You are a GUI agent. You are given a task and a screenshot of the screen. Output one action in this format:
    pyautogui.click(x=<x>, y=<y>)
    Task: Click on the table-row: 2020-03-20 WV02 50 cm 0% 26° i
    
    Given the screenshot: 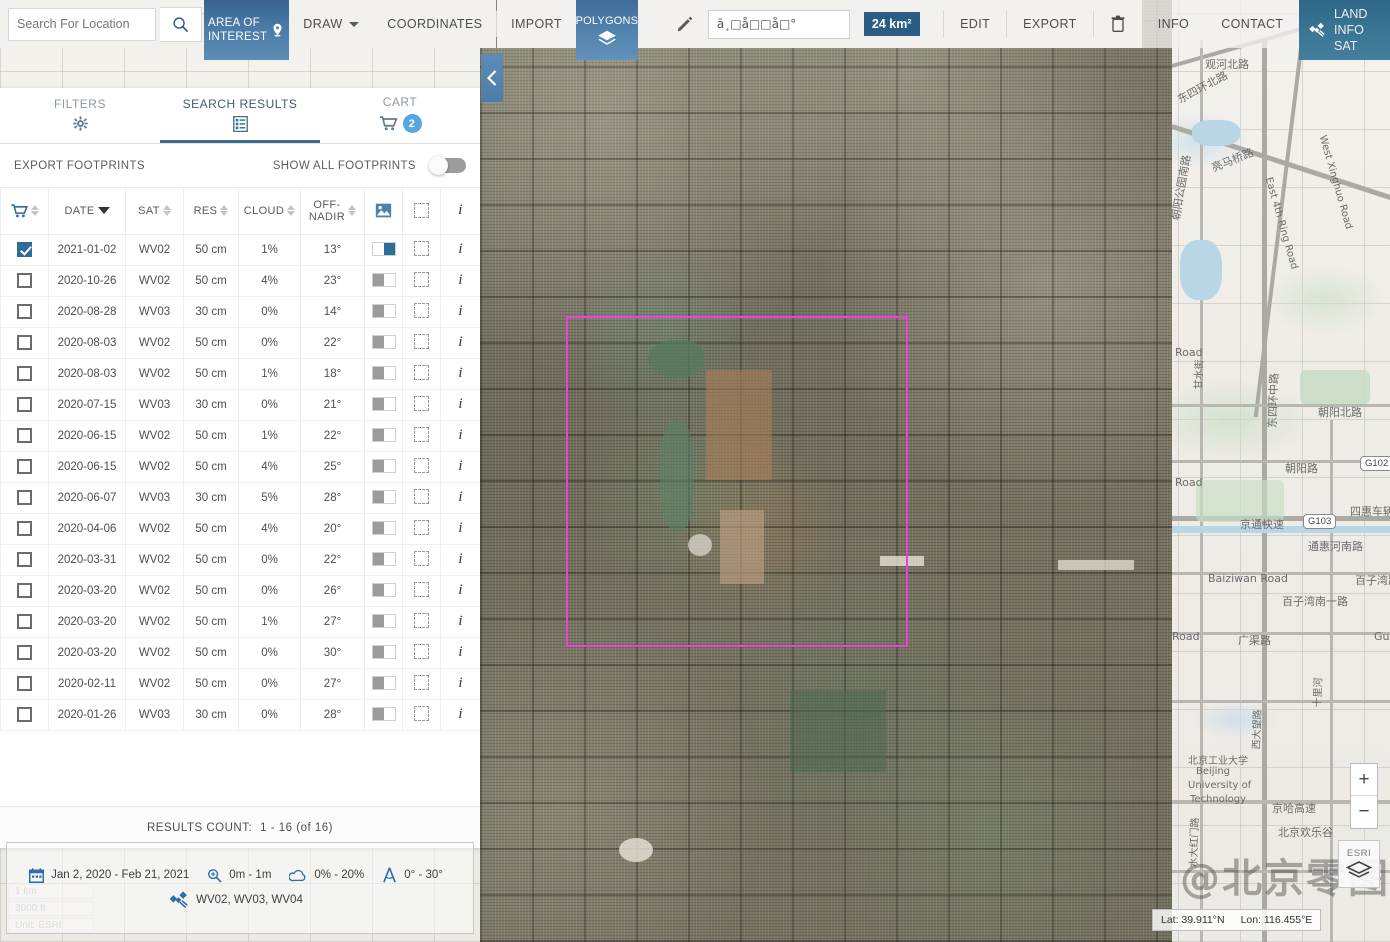 What is the action you would take?
    pyautogui.click(x=240, y=590)
    